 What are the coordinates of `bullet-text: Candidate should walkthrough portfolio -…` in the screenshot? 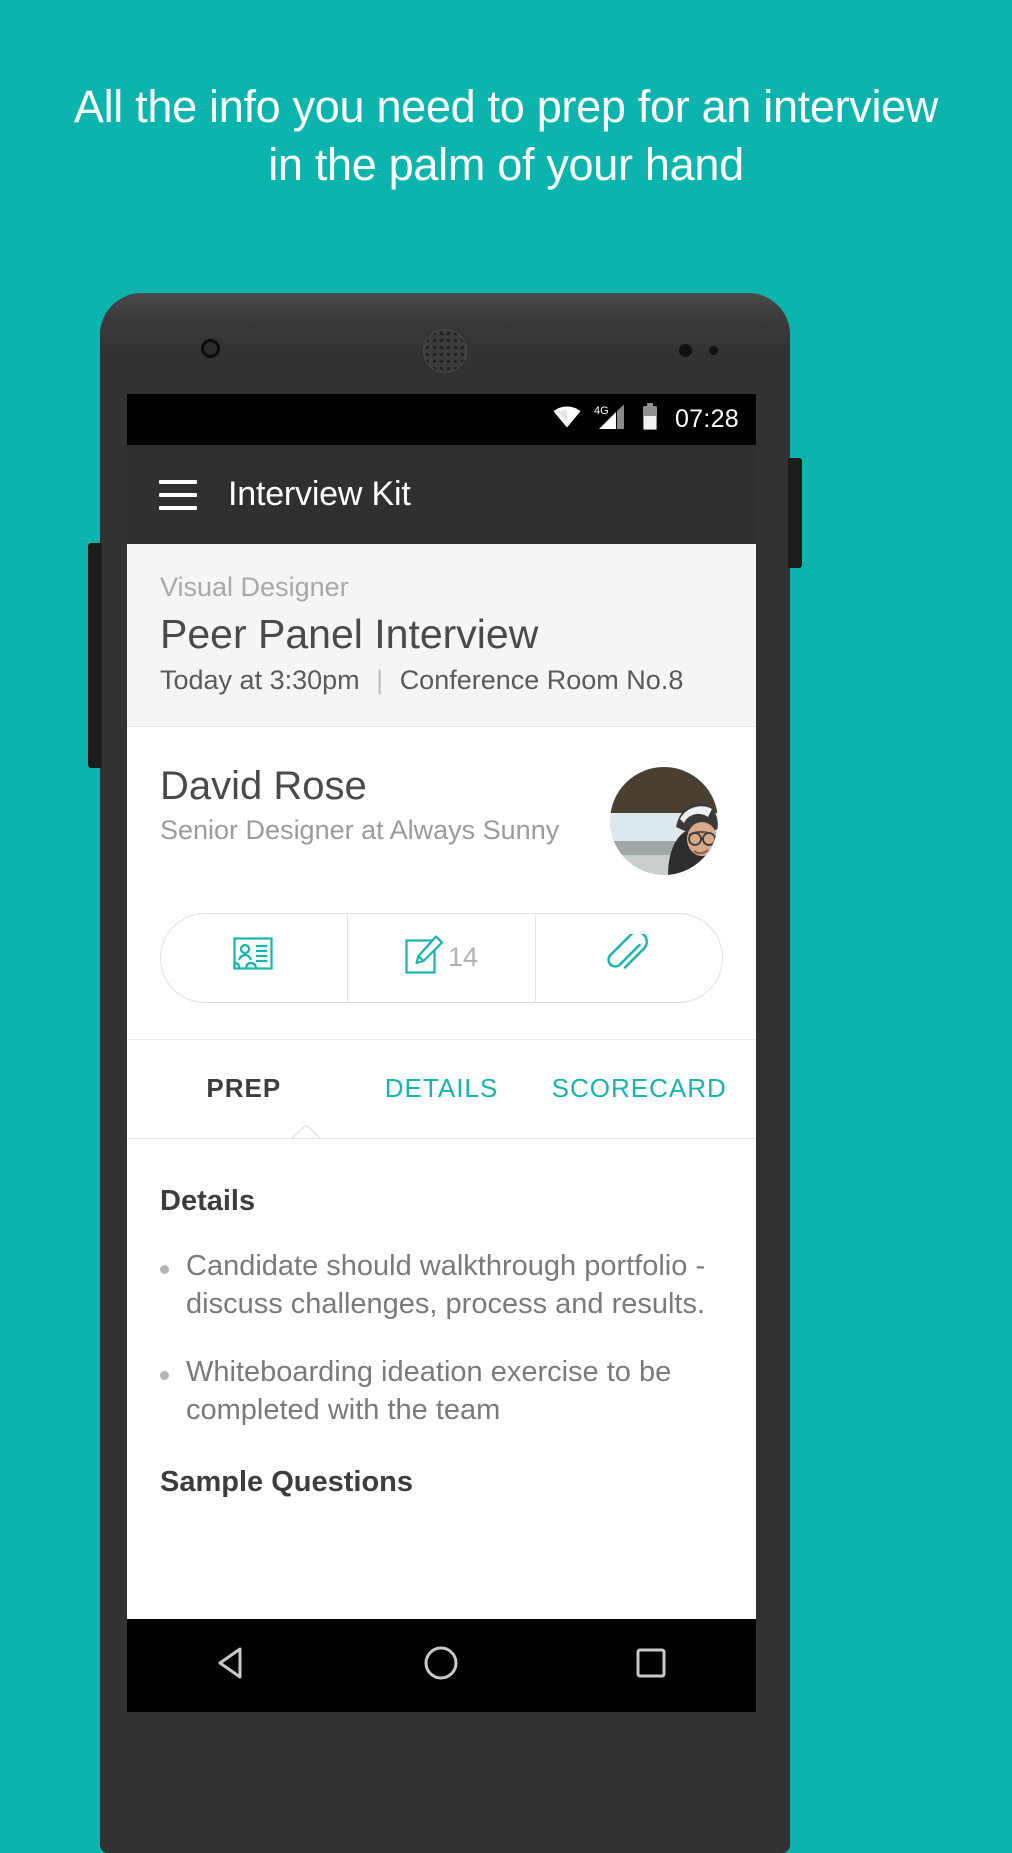 It's located at (446, 1284).